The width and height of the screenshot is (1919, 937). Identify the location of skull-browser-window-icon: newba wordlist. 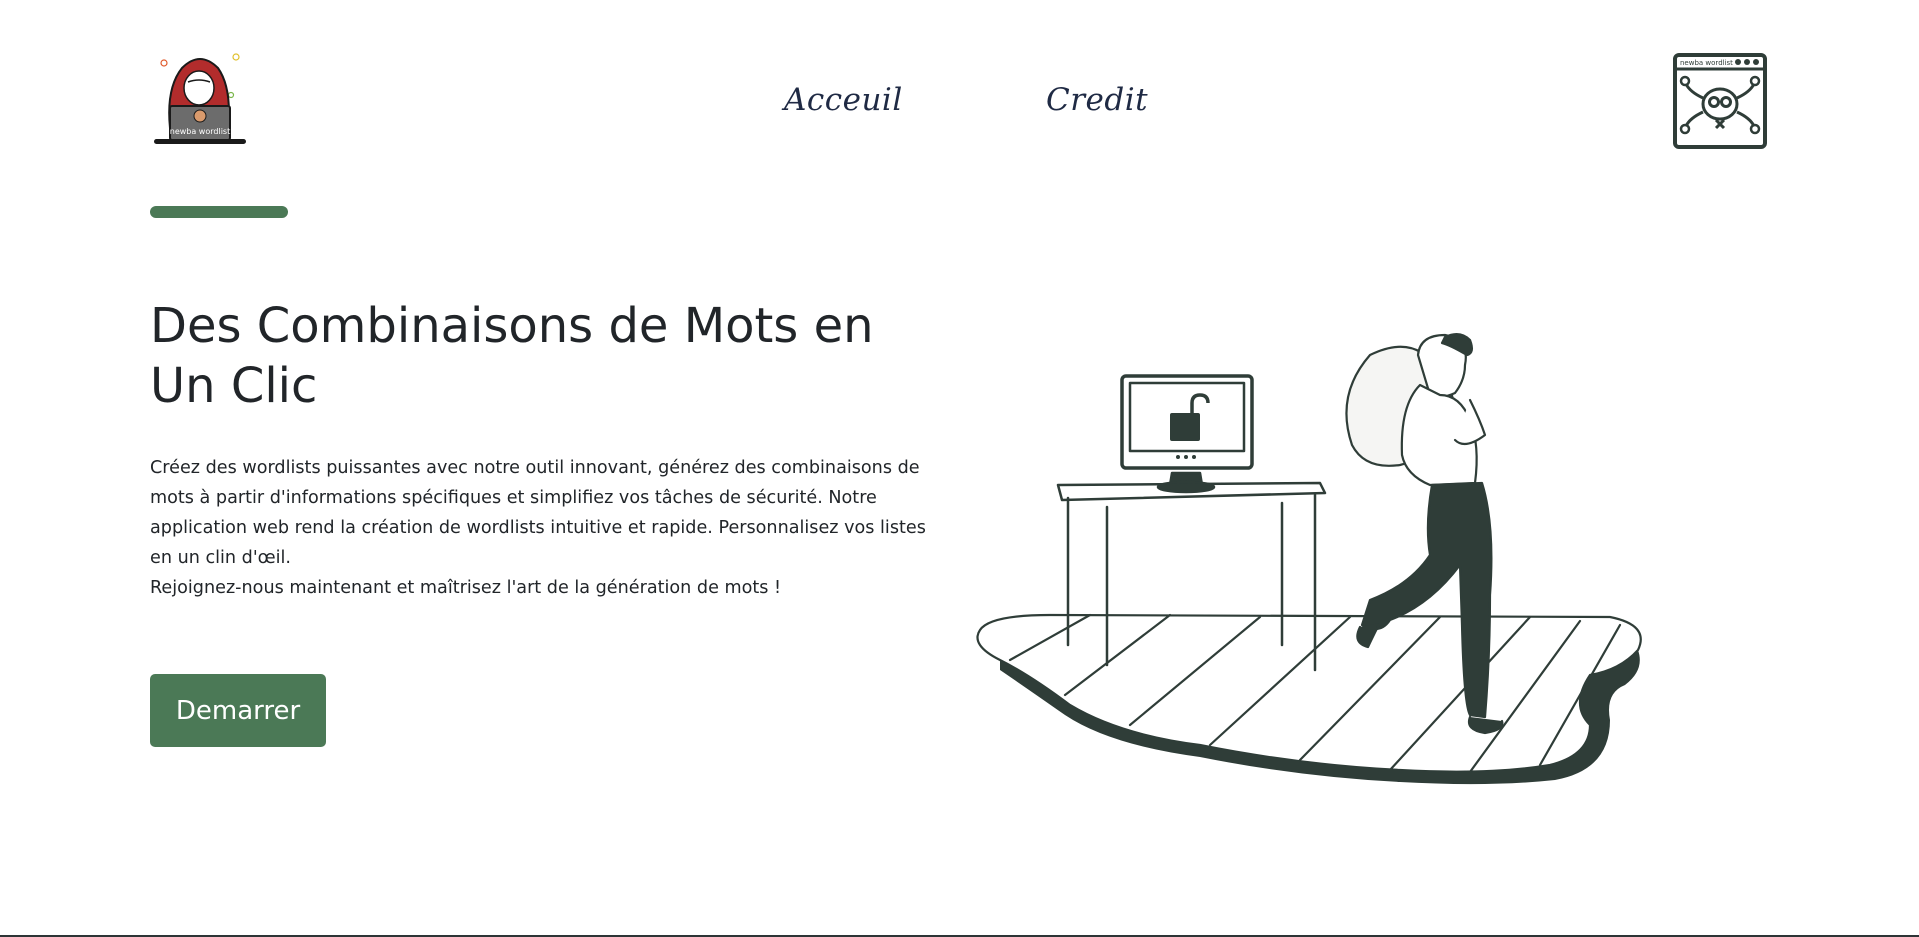
(1720, 101).